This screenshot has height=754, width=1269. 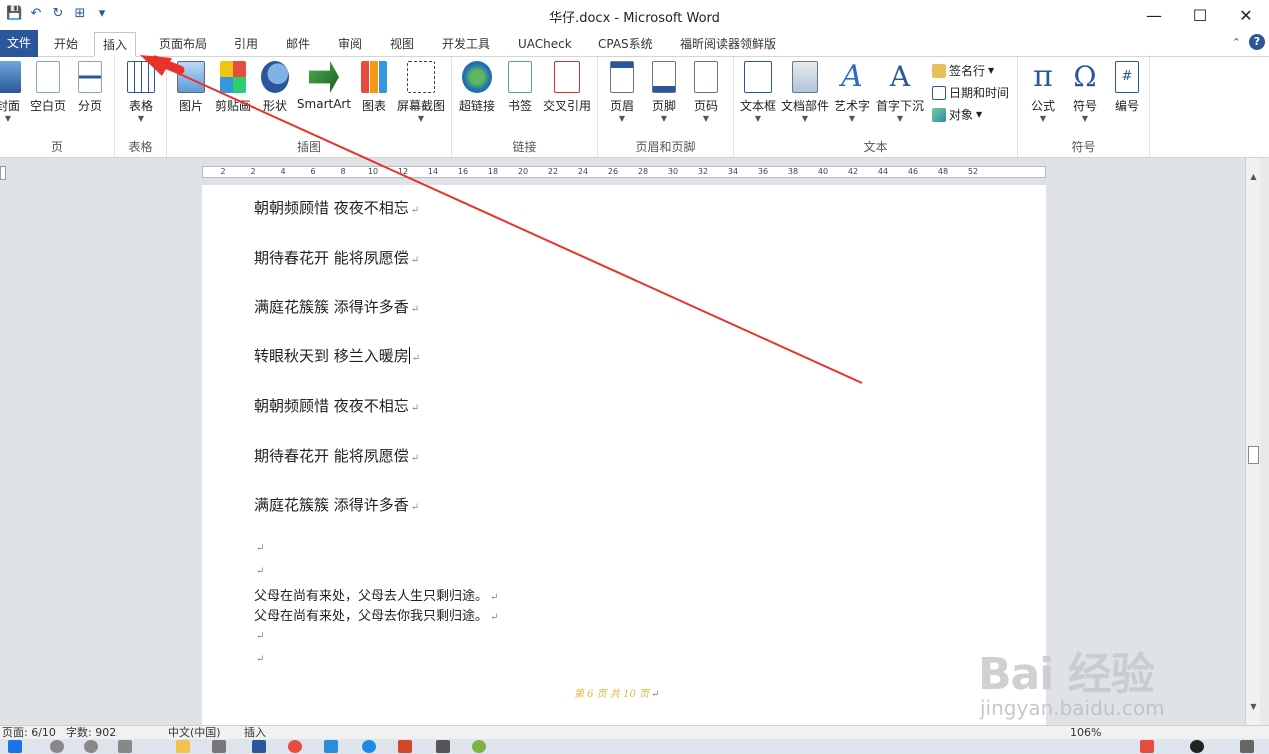 I want to click on app-taskbar-icon, so click(x=295, y=746).